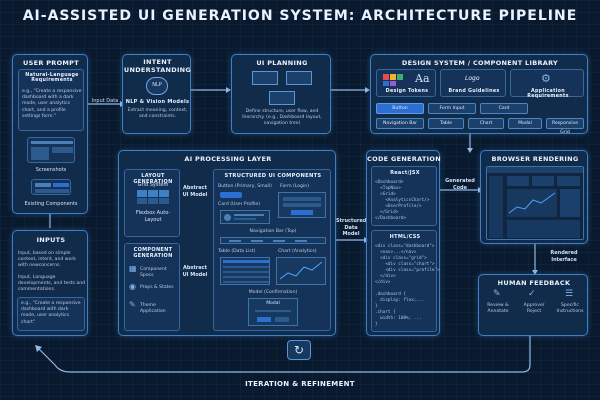 This screenshot has height=400, width=600. I want to click on browser-window, so click(535, 203).